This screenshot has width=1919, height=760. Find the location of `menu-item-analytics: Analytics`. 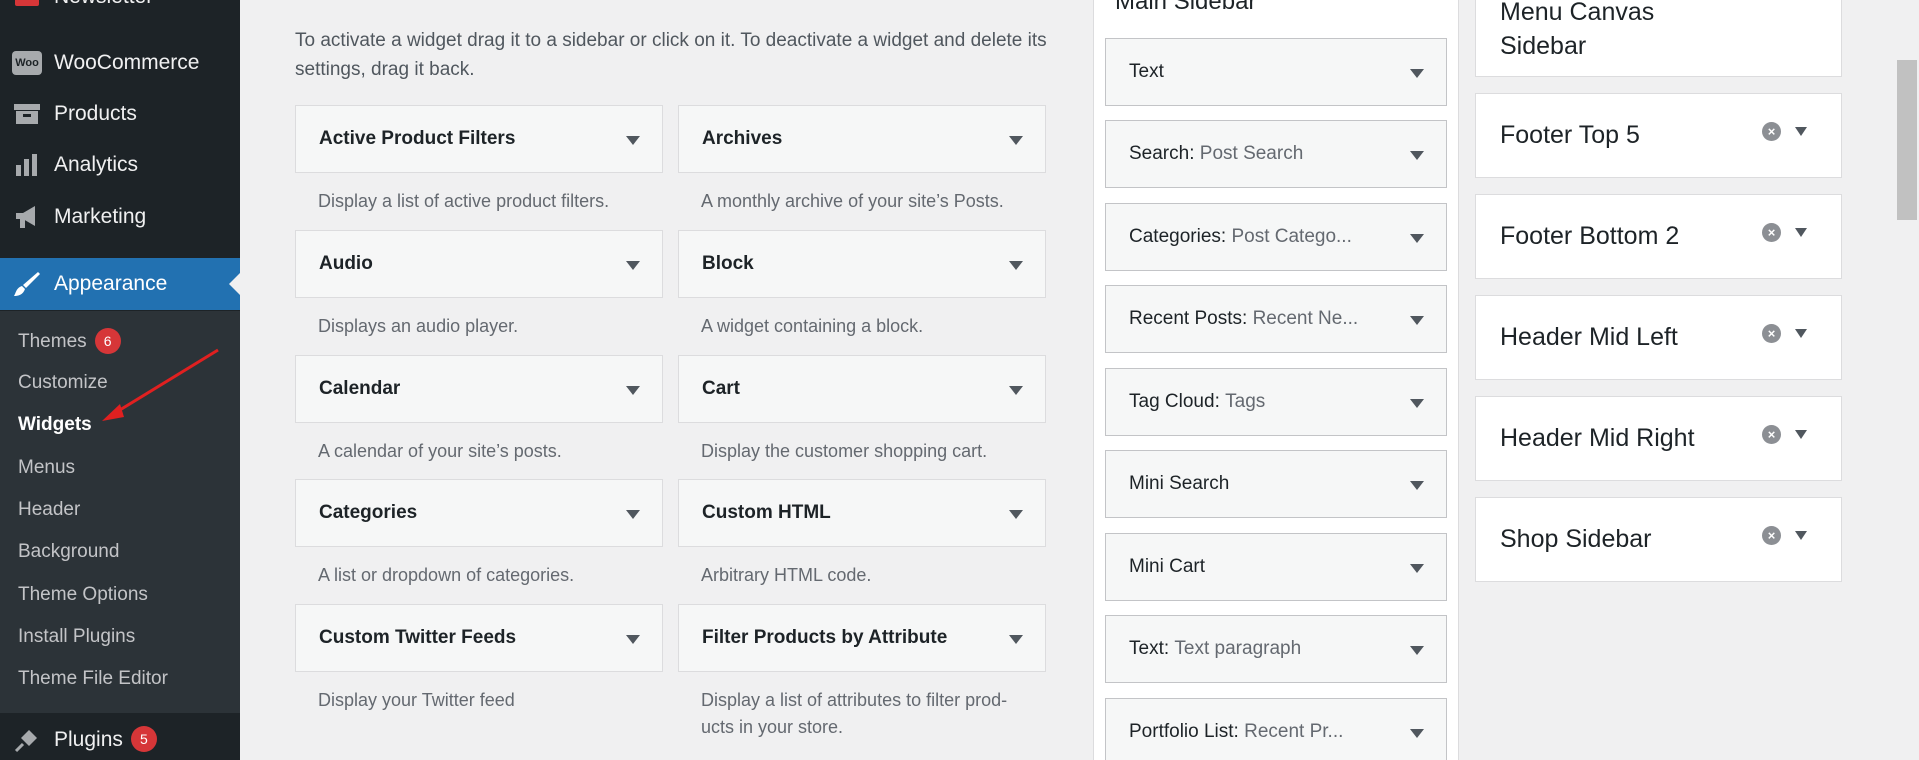

menu-item-analytics: Analytics is located at coordinates (120, 165).